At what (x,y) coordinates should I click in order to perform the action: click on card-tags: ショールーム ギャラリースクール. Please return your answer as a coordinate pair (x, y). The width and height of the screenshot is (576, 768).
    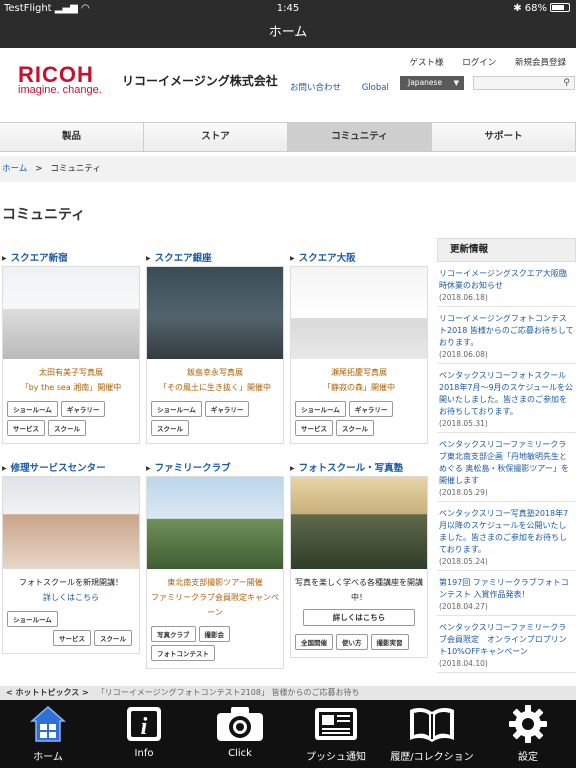
    Looking at the image, I should click on (215, 420).